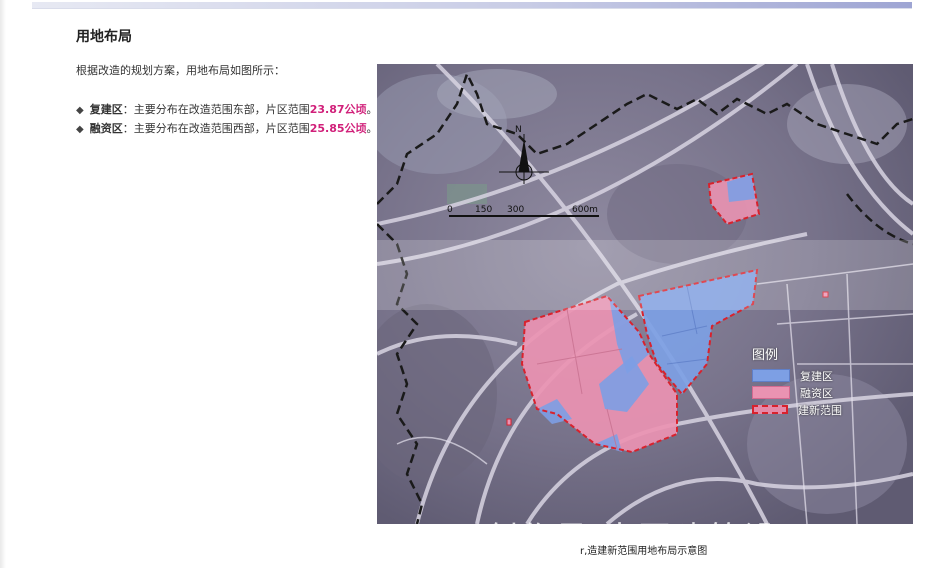  I want to click on scale-label-300: 300, so click(515, 210).